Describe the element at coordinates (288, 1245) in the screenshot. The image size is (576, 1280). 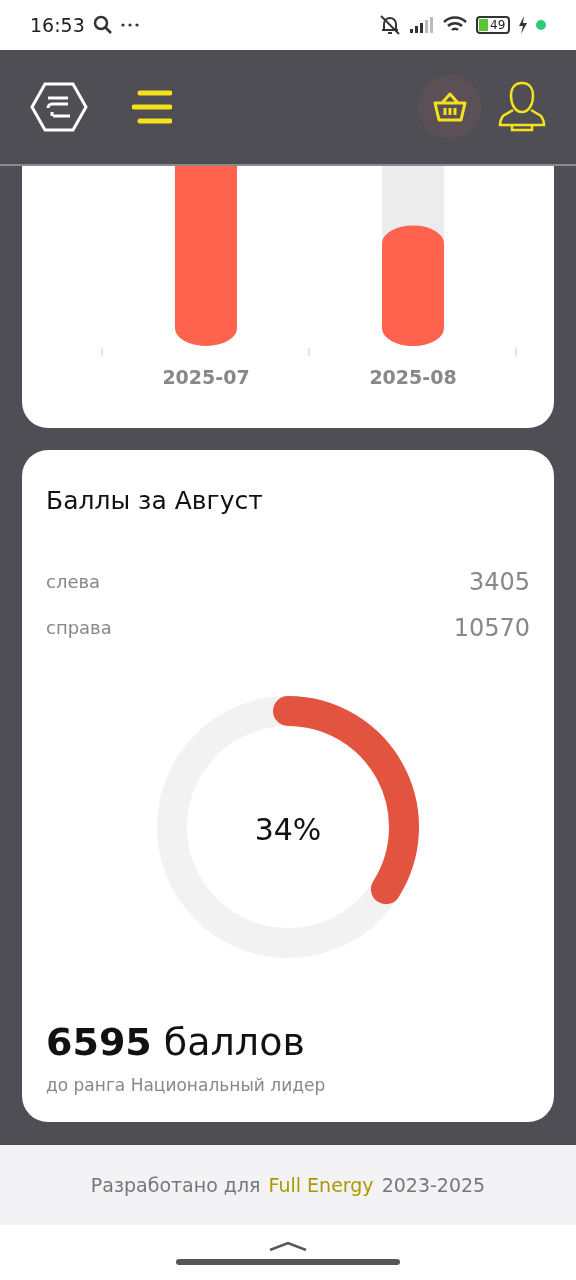
I see `chevron-up-icon` at that location.